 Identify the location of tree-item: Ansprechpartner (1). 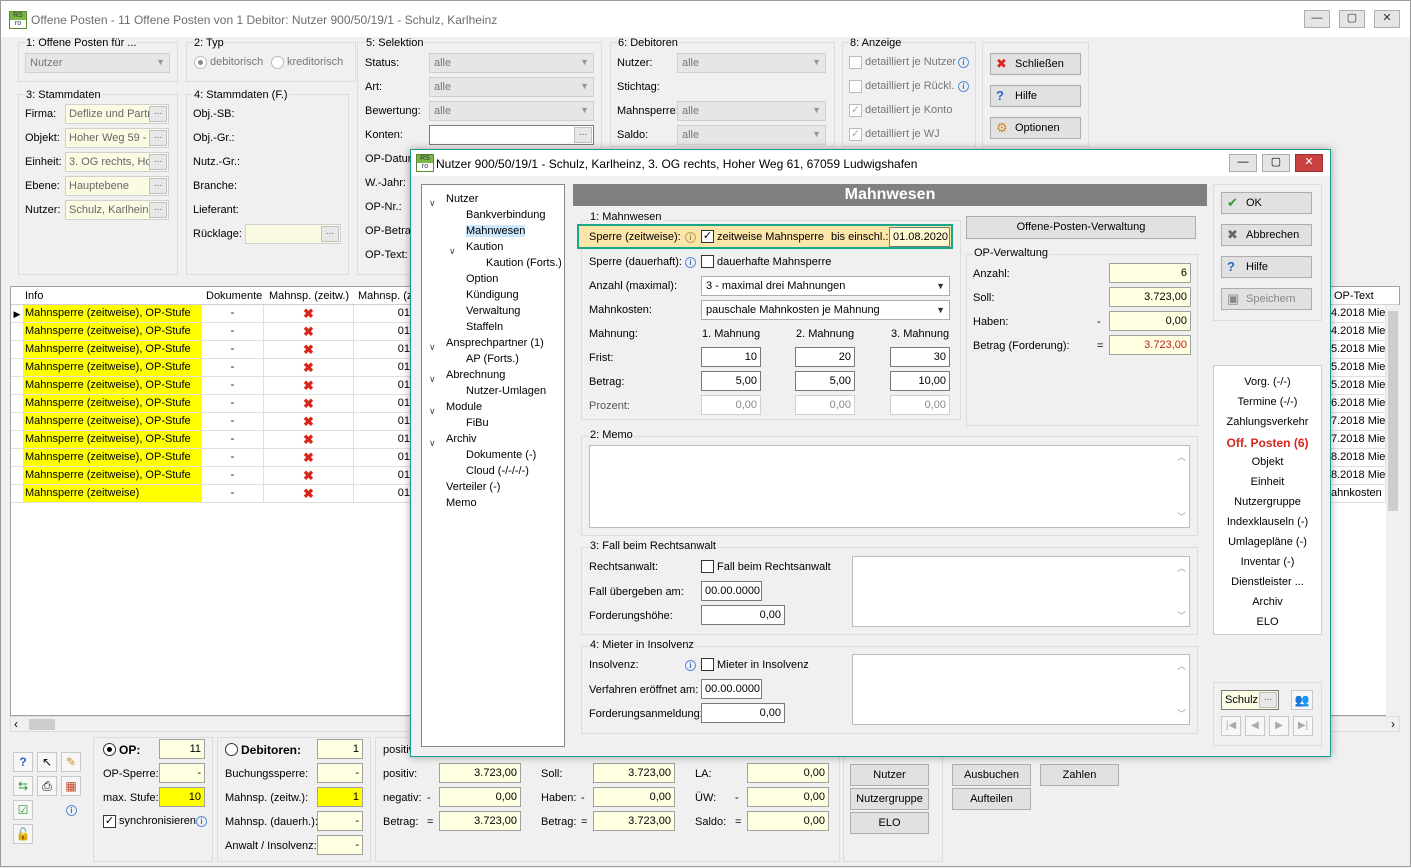
(495, 343).